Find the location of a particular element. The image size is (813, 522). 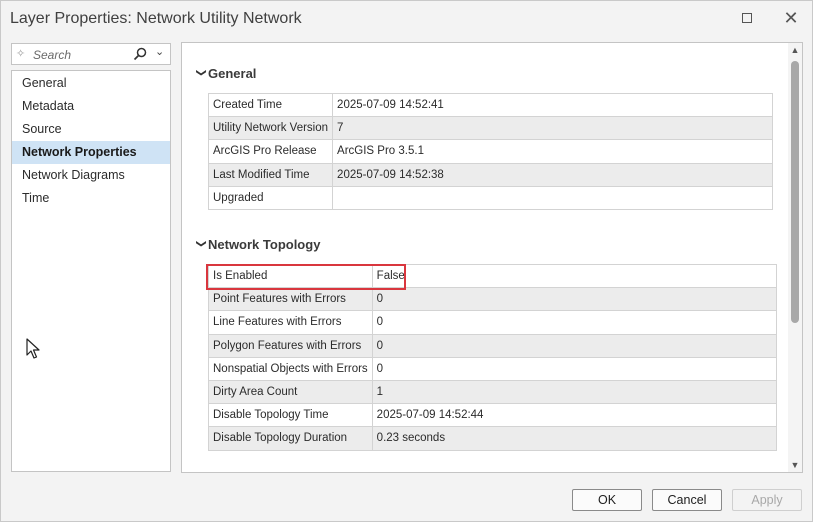

apply-button: Apply is located at coordinates (767, 500).